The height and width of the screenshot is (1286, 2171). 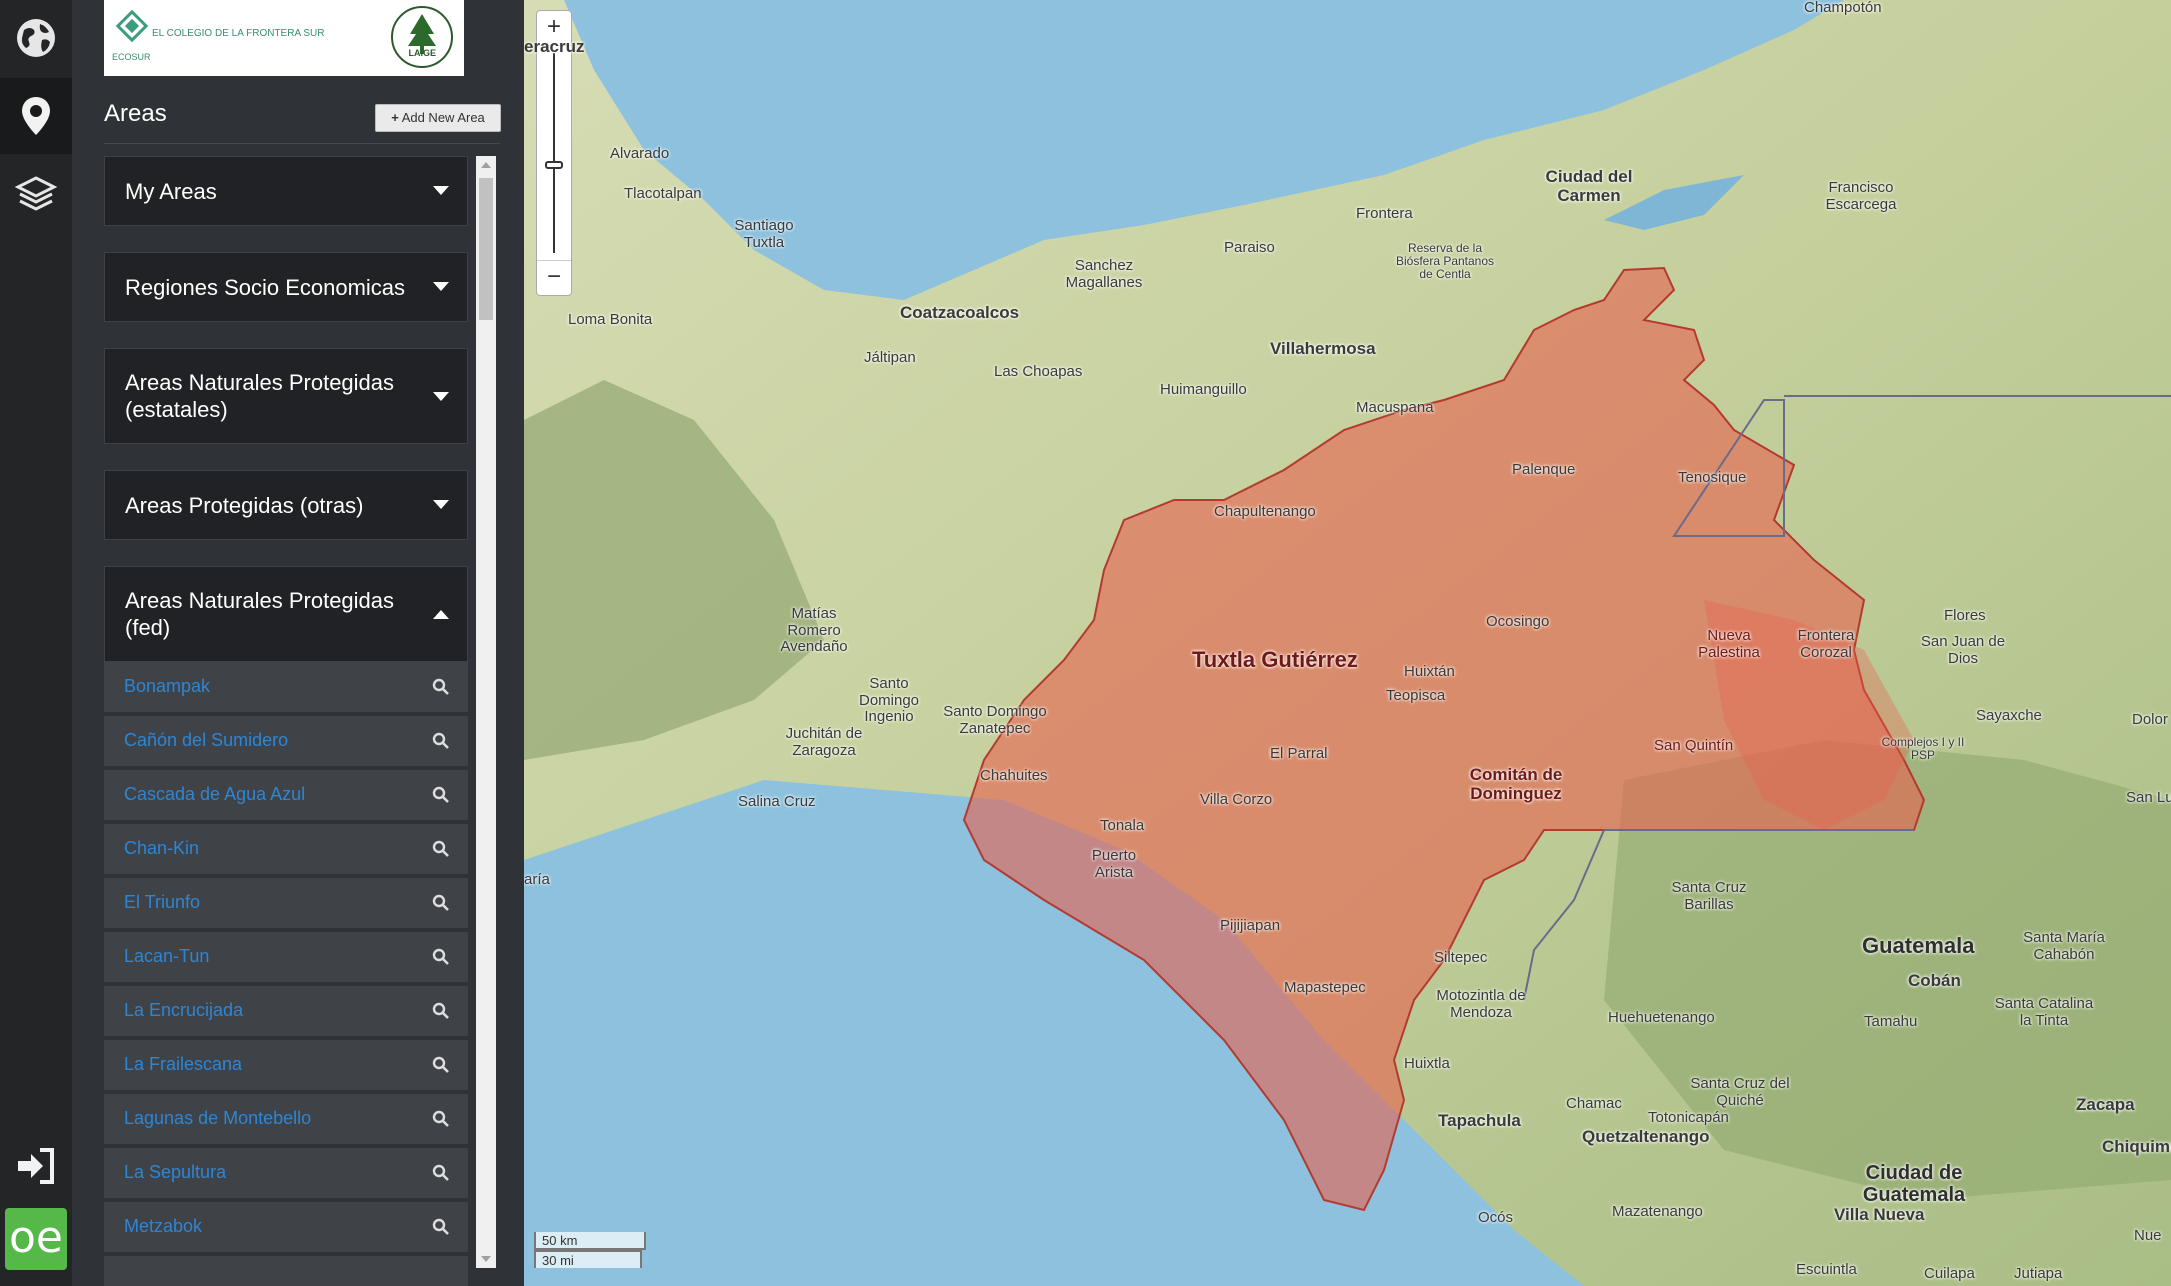 I want to click on layers-button, so click(x=36, y=194).